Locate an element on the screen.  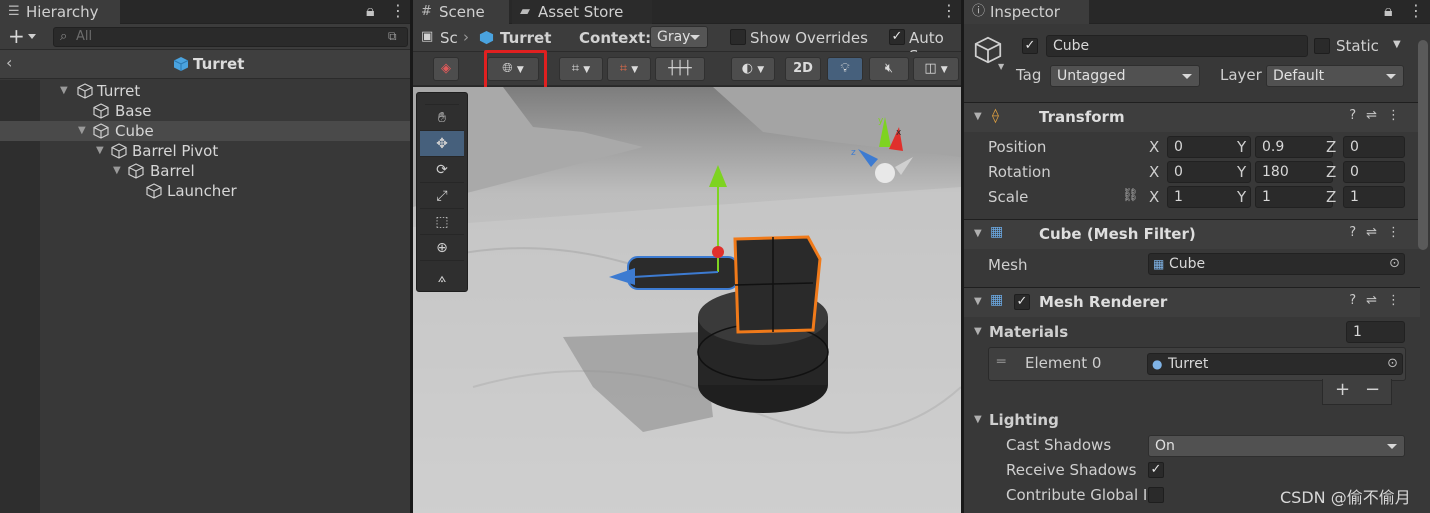
gizmo-toggle-button: ◈ is located at coordinates (446, 69).